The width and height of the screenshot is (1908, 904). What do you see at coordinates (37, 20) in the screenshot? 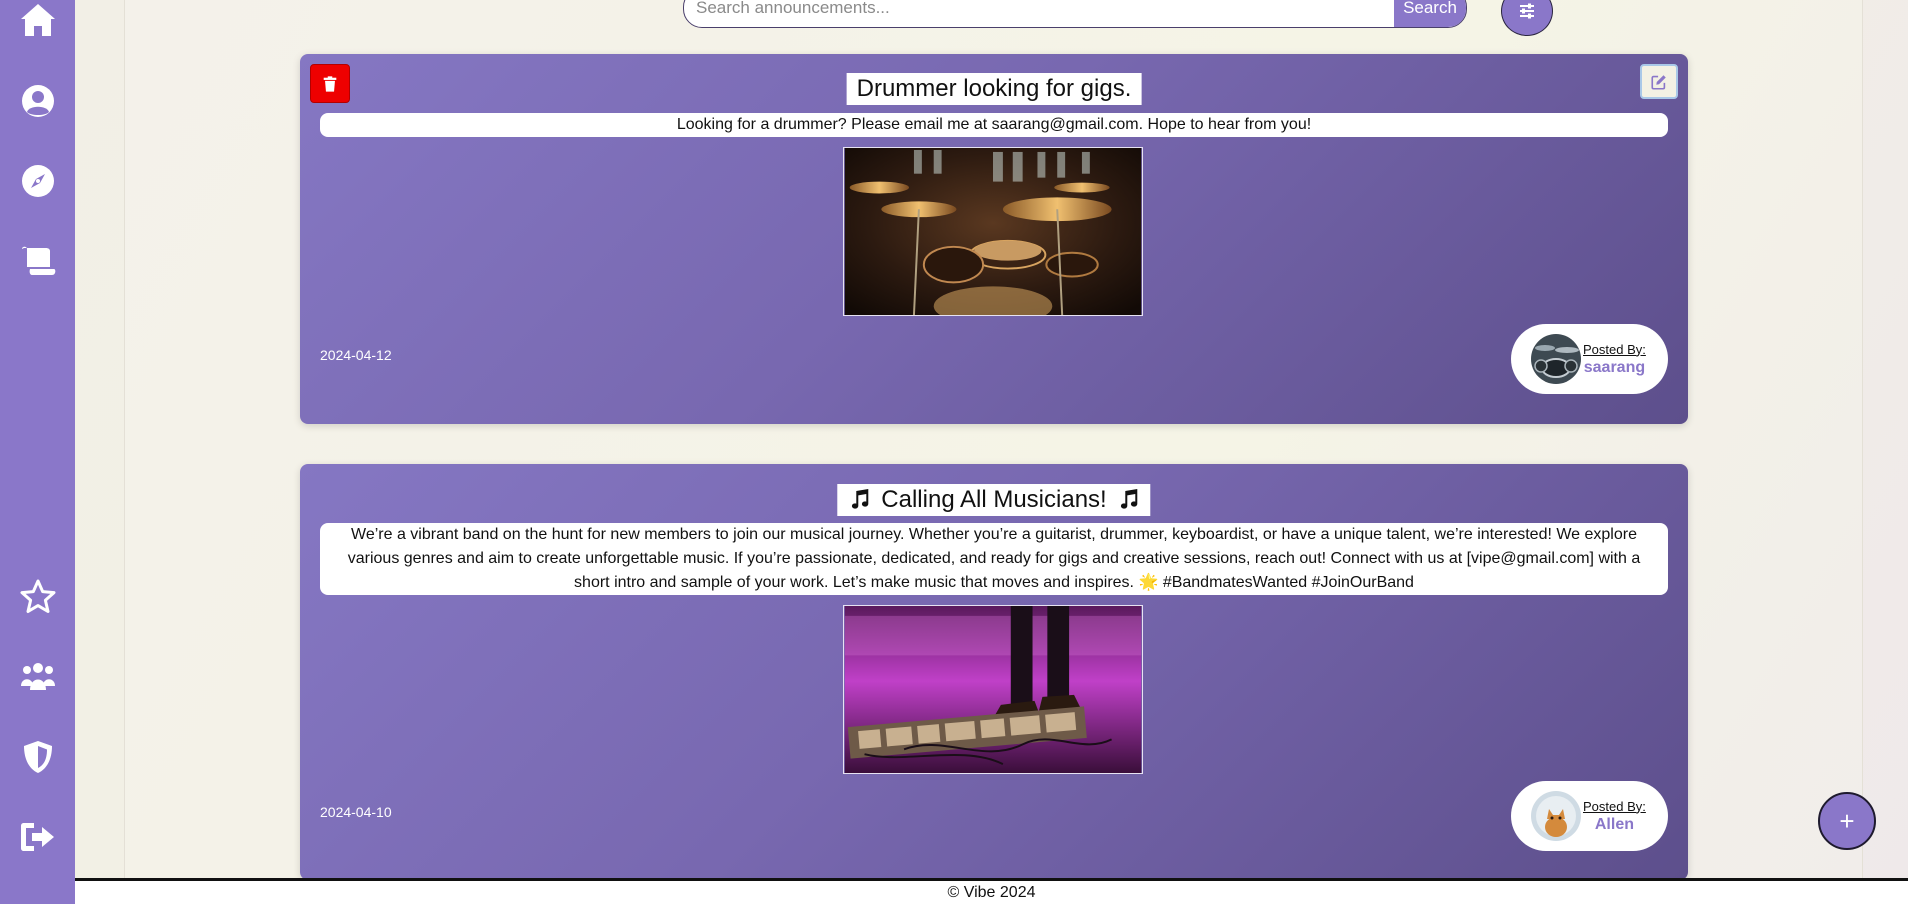
I see `home-icon` at bounding box center [37, 20].